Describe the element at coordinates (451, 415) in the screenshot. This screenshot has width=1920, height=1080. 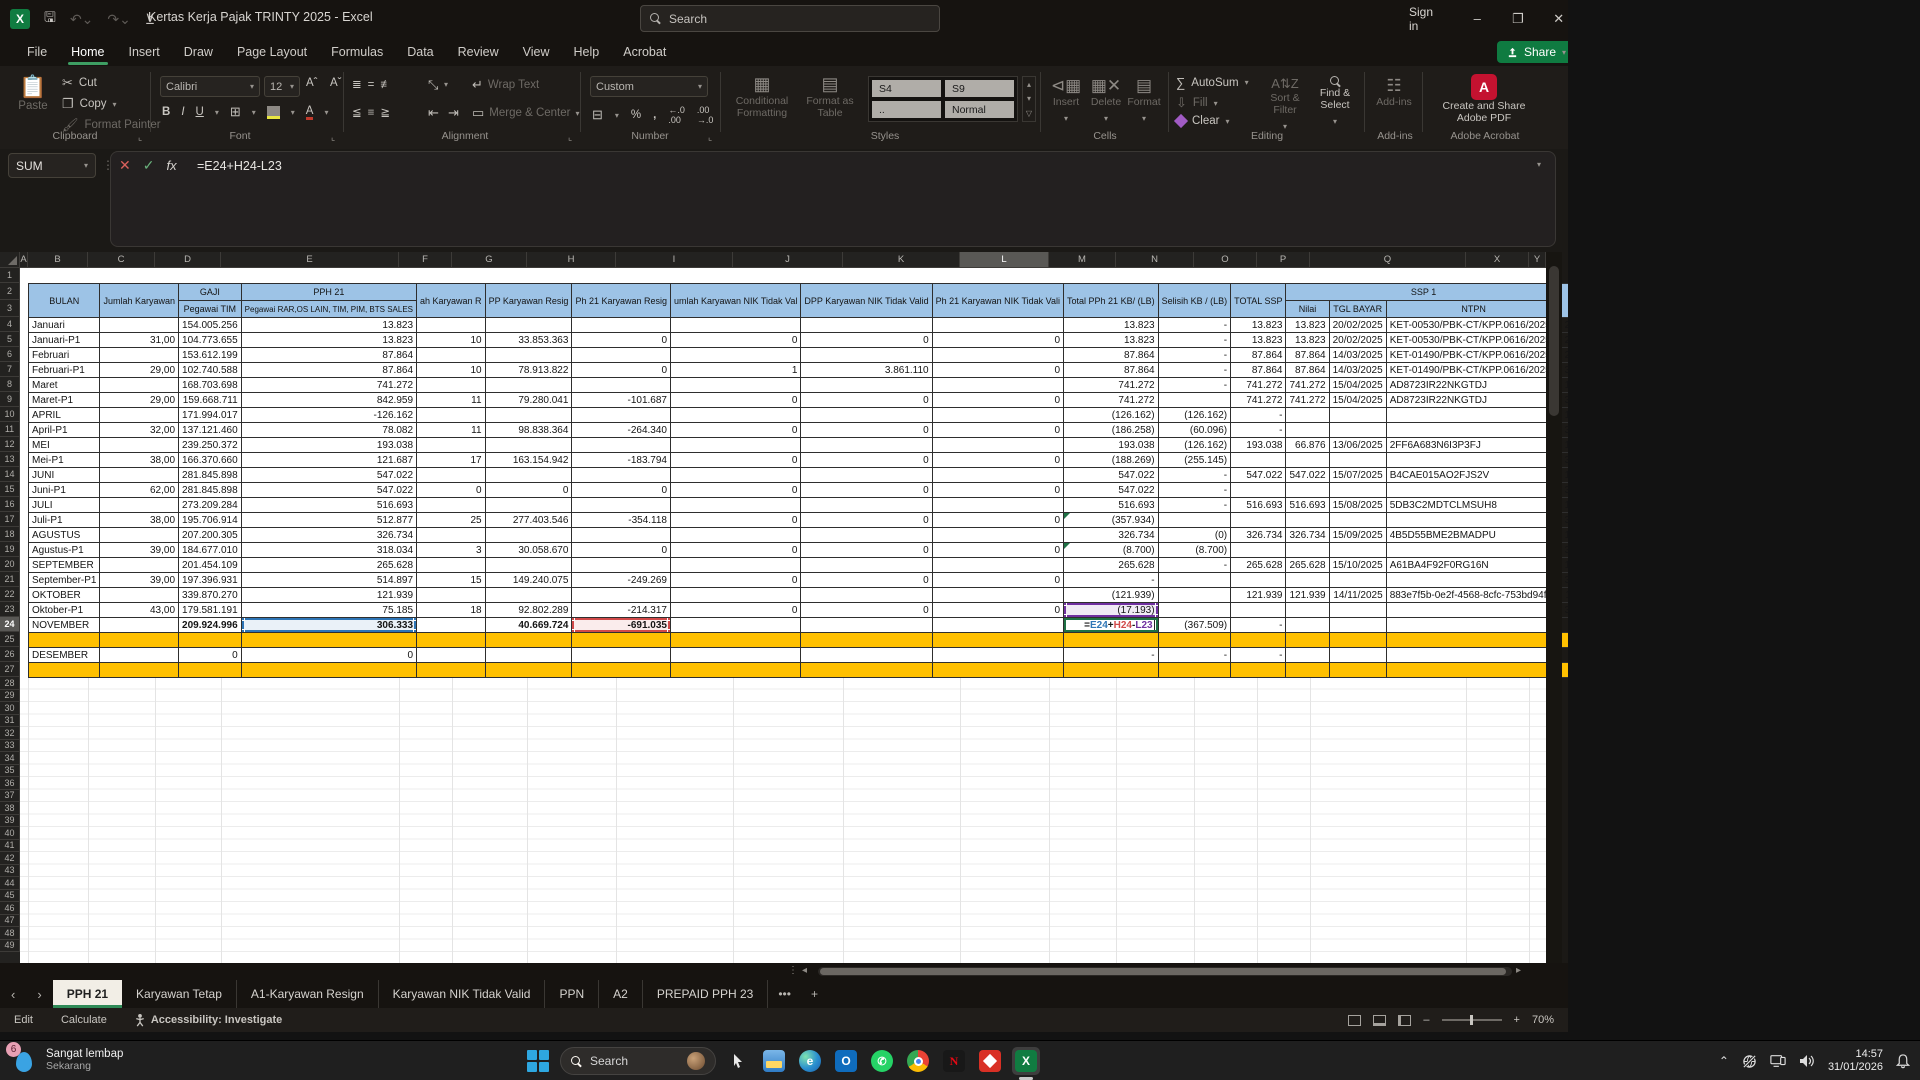
I see `cell-F10` at that location.